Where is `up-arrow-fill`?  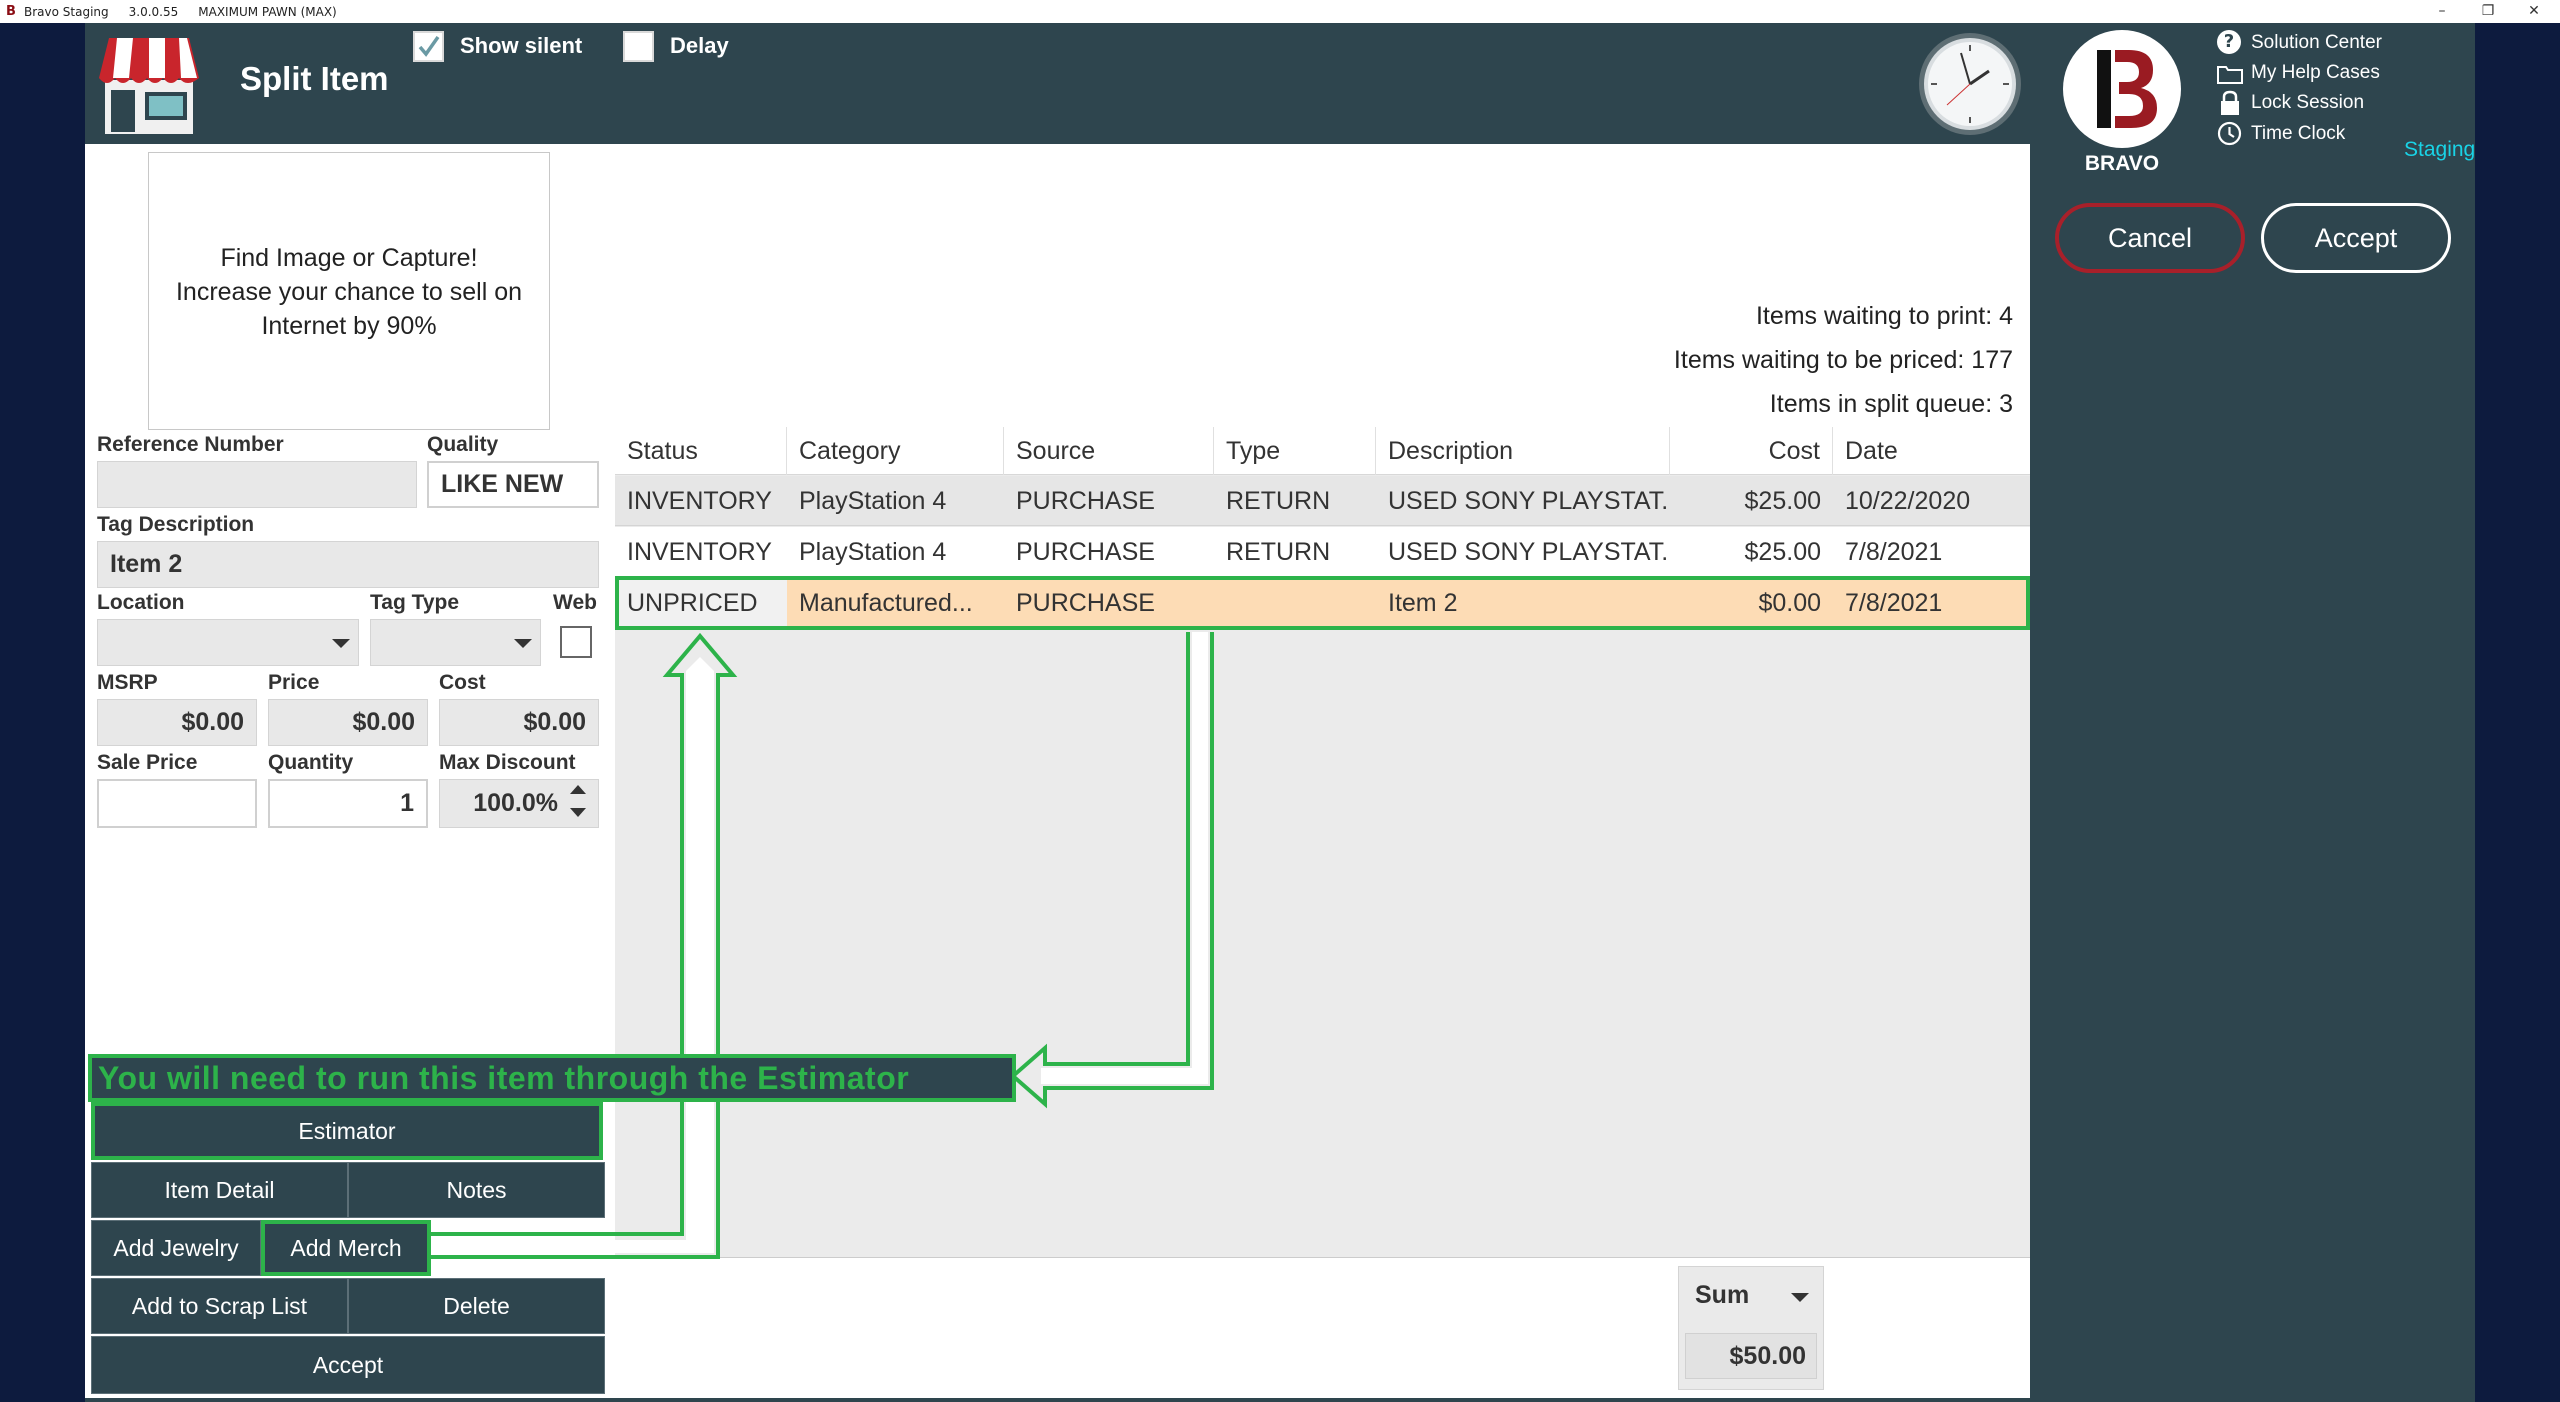
up-arrow-fill is located at coordinates (572, 955).